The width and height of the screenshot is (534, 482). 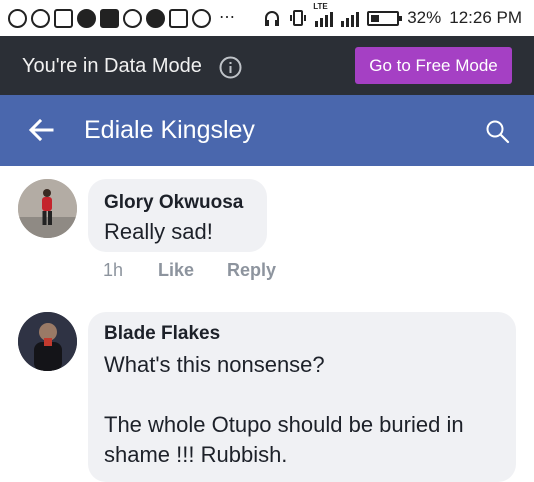 I want to click on comment-text-line: What's this nonsense?, so click(x=214, y=364).